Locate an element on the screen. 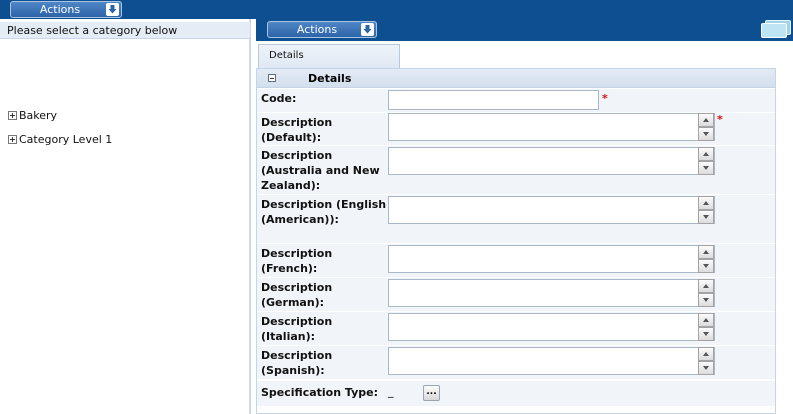 The image size is (793, 414). code-input is located at coordinates (493, 100).